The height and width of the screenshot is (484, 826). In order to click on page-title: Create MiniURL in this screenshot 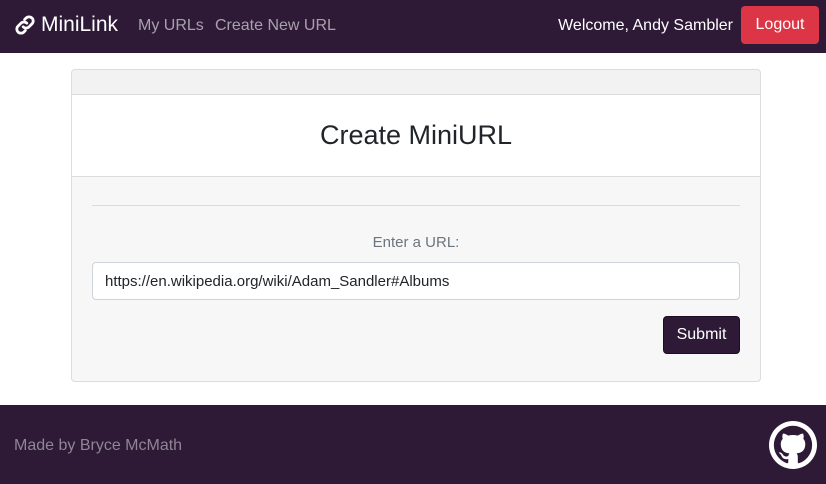, I will do `click(416, 135)`.